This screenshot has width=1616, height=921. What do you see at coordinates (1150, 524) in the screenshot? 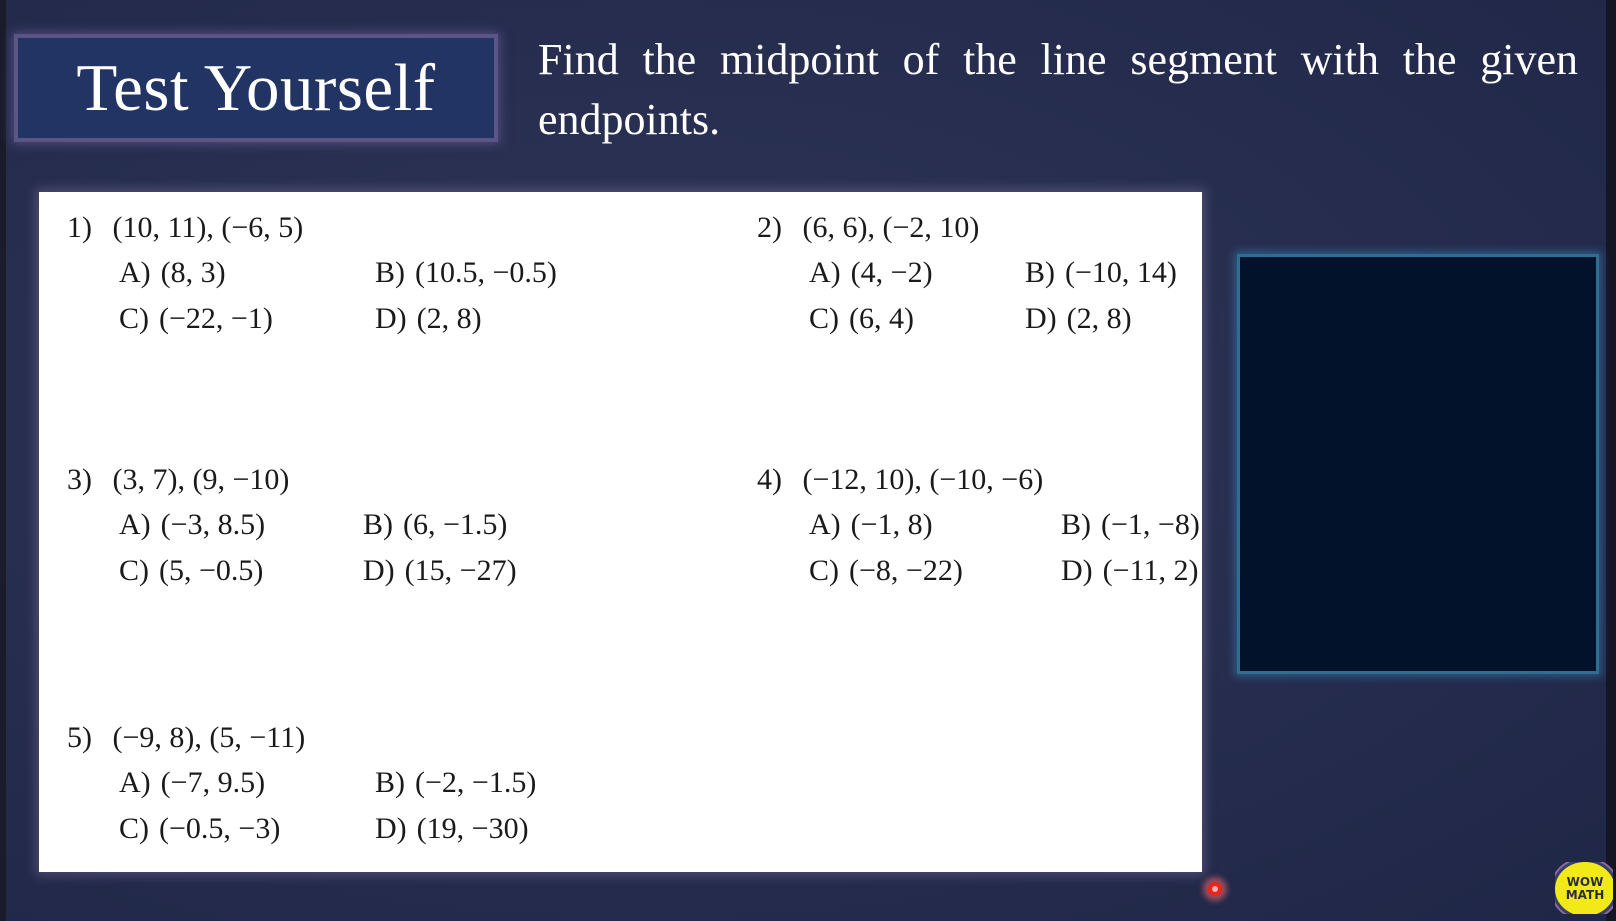
I see `choice-value: (−1, −8)` at bounding box center [1150, 524].